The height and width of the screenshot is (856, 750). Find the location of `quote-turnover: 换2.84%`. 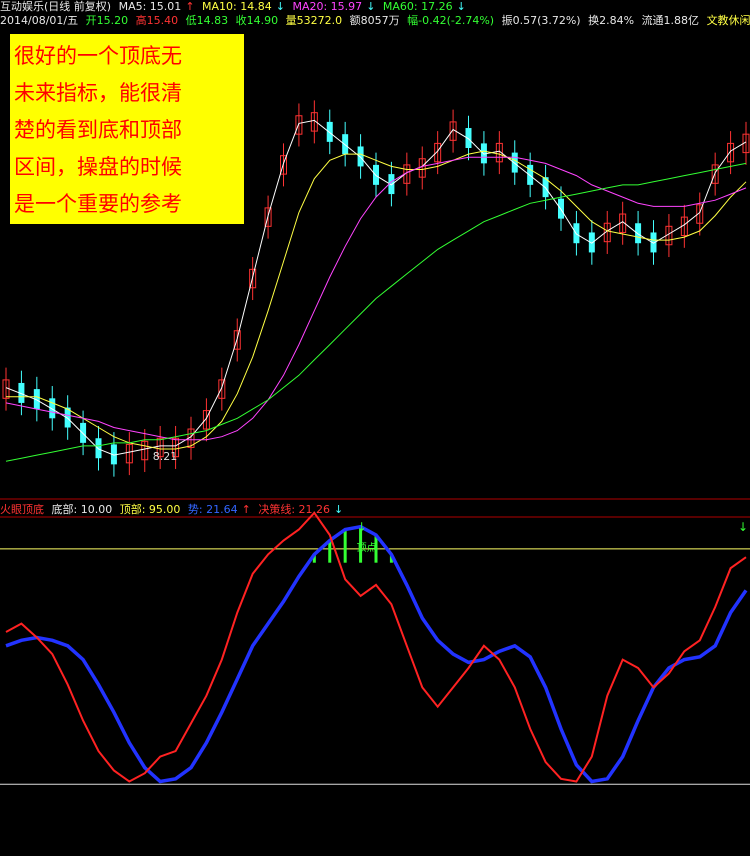

quote-turnover: 换2.84% is located at coordinates (611, 20).